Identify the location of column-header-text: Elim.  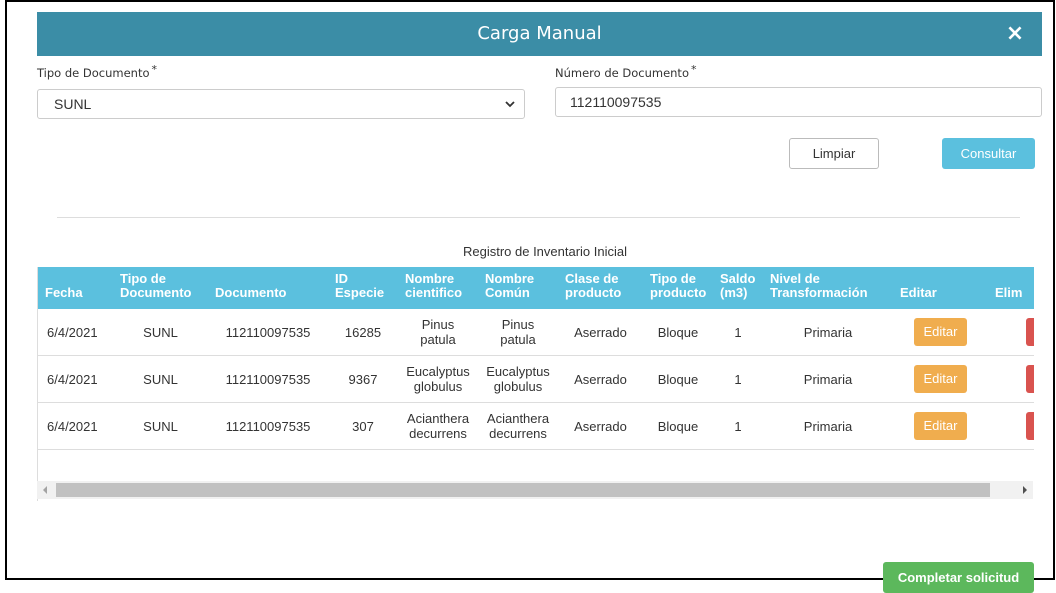
(1009, 292).